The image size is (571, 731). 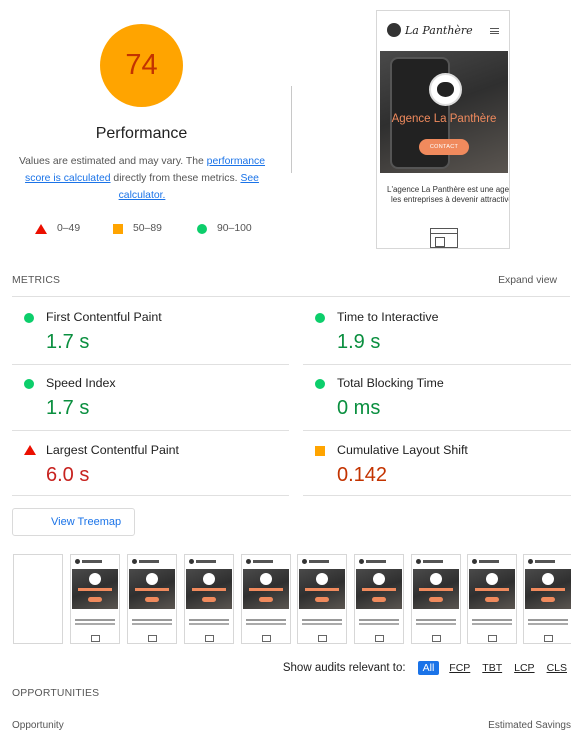 What do you see at coordinates (147, 331) in the screenshot?
I see `metric-first-contentful-paint: First Contentful Paint 1.7 s` at bounding box center [147, 331].